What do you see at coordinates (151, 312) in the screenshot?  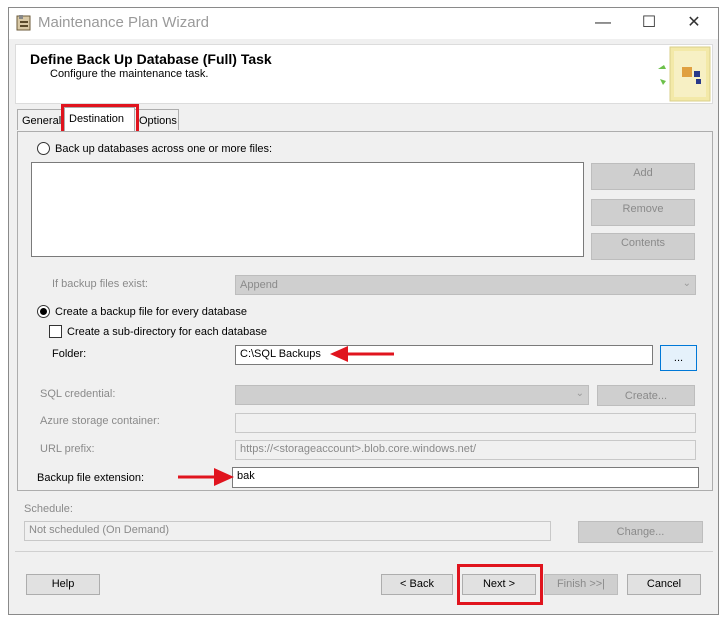 I see `create-per-db-label: Create a backup file for every database` at bounding box center [151, 312].